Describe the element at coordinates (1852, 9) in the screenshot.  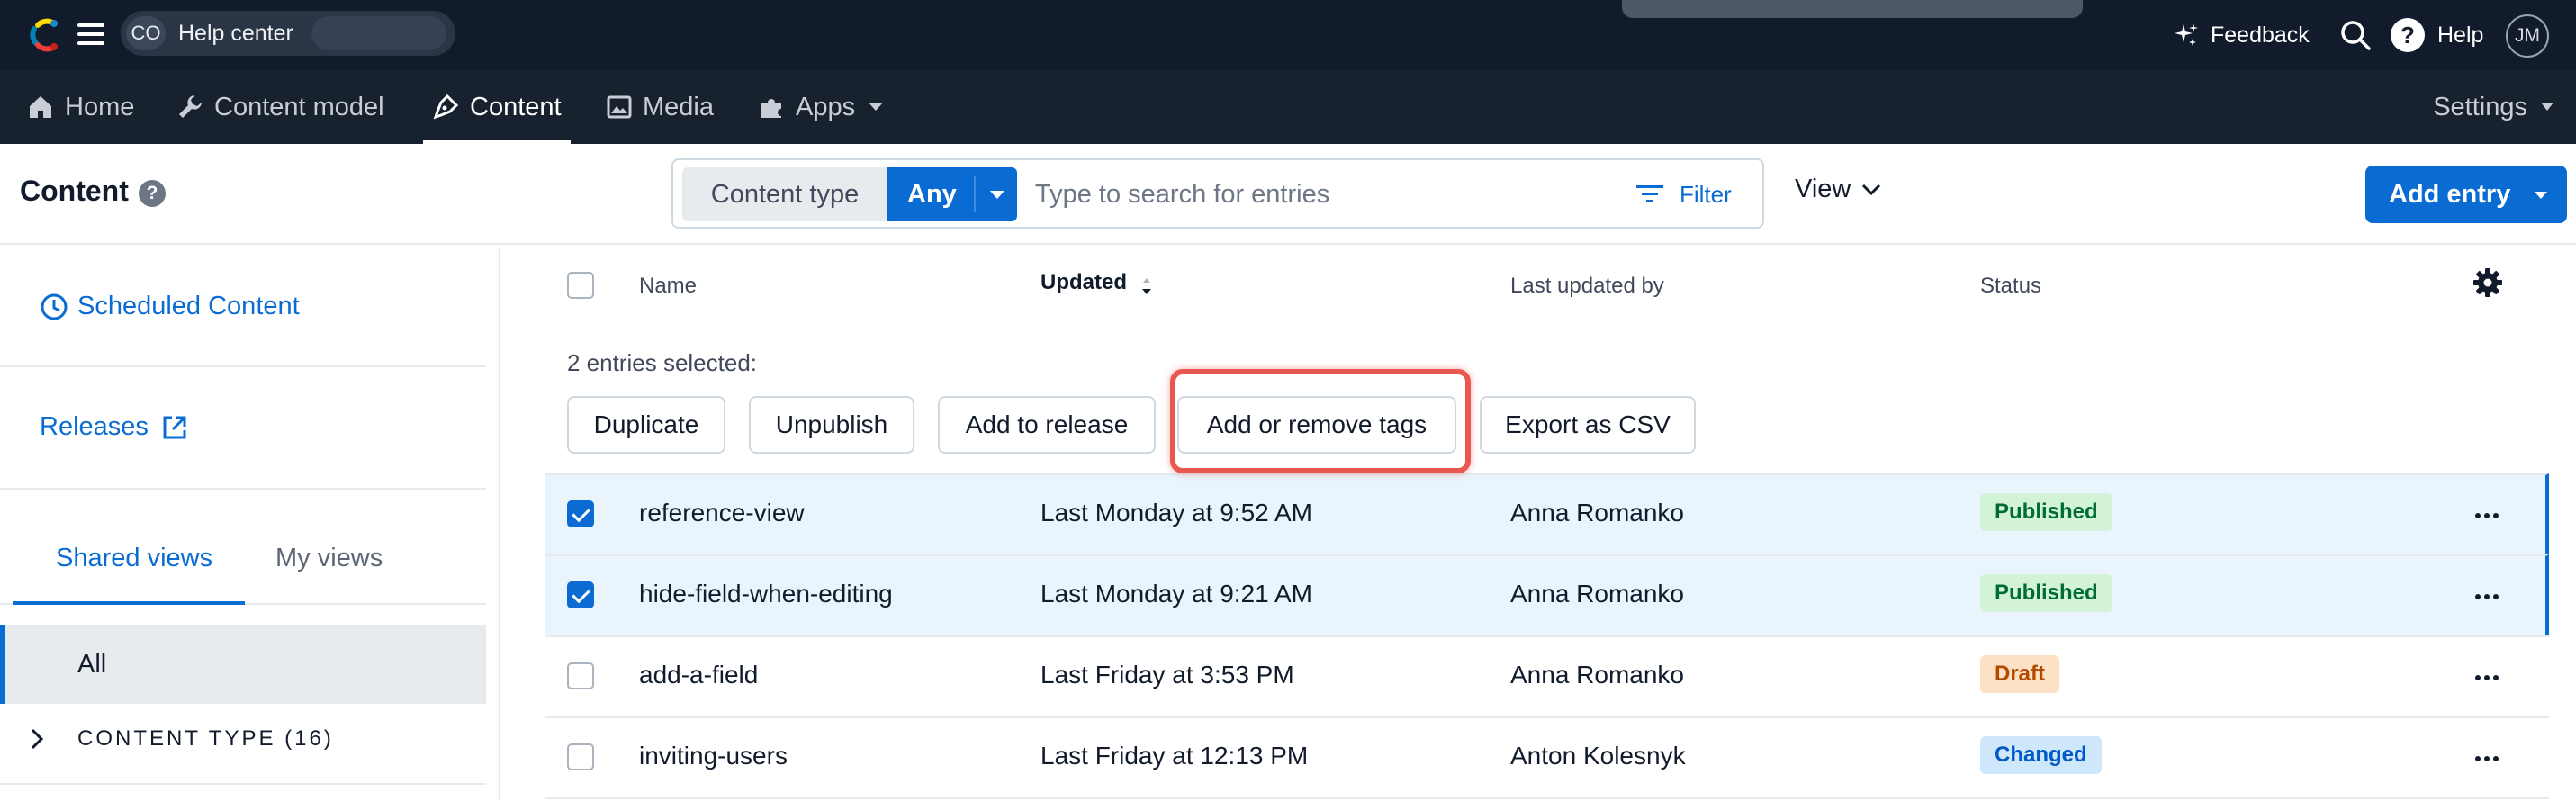
I see `top-quick-search` at that location.